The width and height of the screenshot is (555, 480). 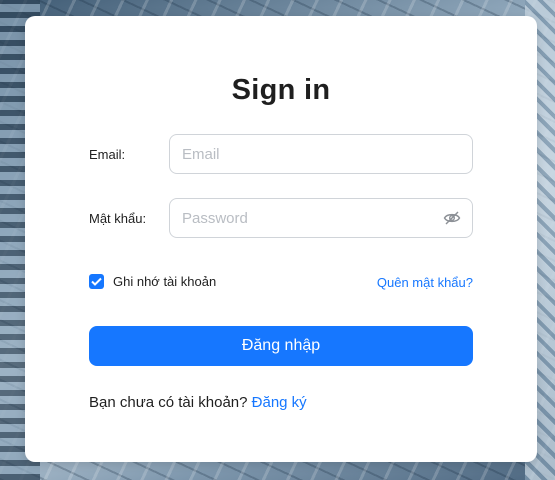 I want to click on email-label: Email:, so click(x=107, y=154).